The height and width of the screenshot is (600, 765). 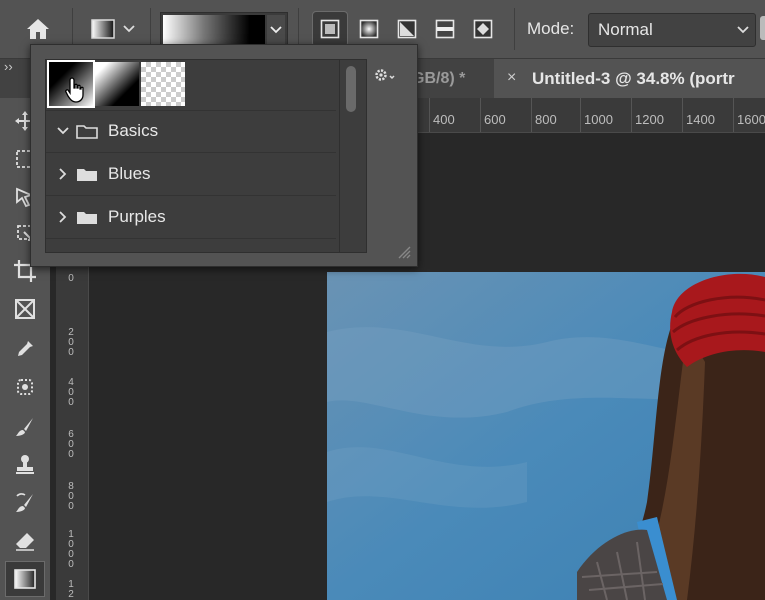 I want to click on gradient-tool-icon, so click(x=25, y=579).